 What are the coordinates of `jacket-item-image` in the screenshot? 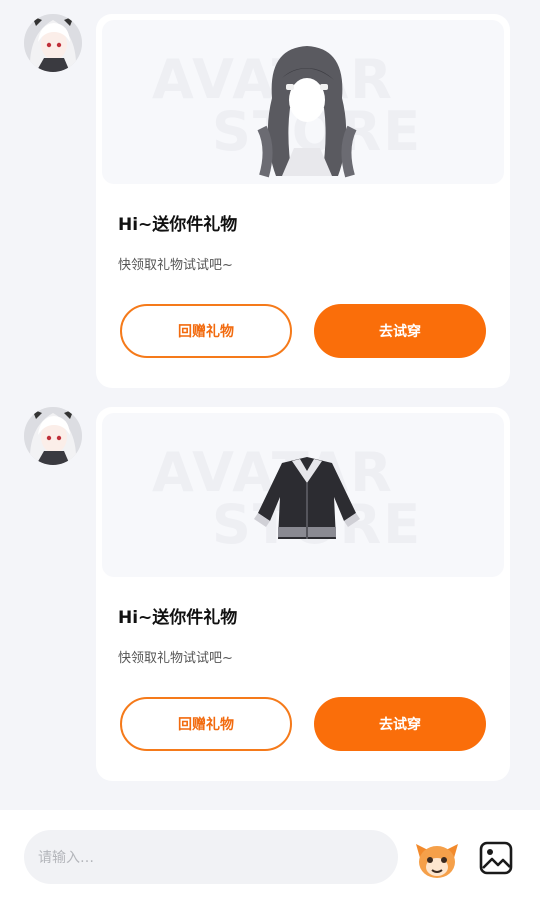 It's located at (307, 498).